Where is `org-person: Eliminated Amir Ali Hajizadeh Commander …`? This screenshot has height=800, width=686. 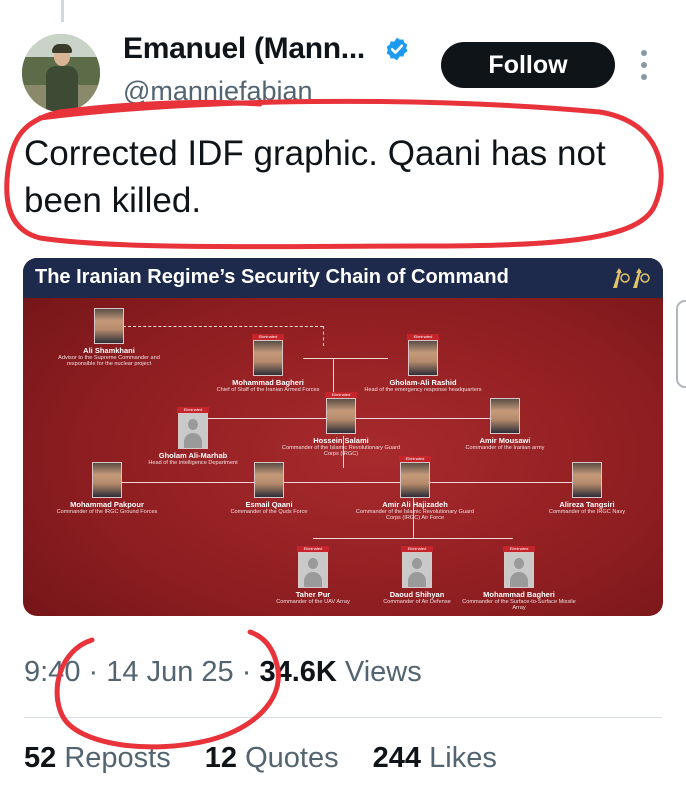 org-person: Eliminated Amir Ali Hajizadeh Commander … is located at coordinates (415, 489).